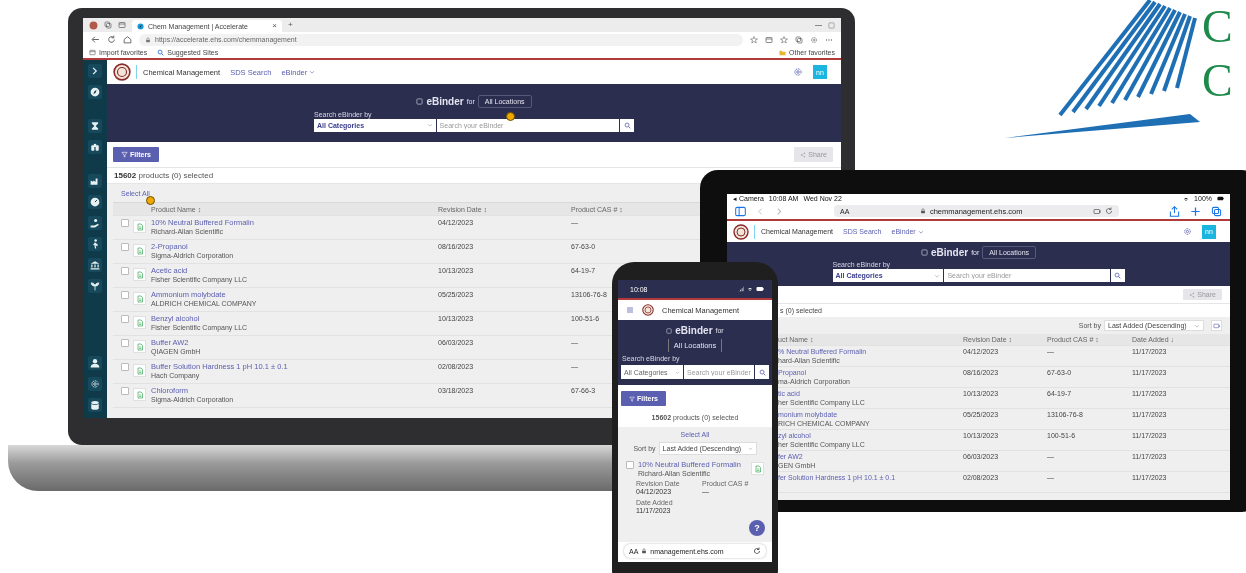 Image resolution: width=1246 pixels, height=573 pixels. Describe the element at coordinates (95, 244) in the screenshot. I see `walking-person-icon` at that location.